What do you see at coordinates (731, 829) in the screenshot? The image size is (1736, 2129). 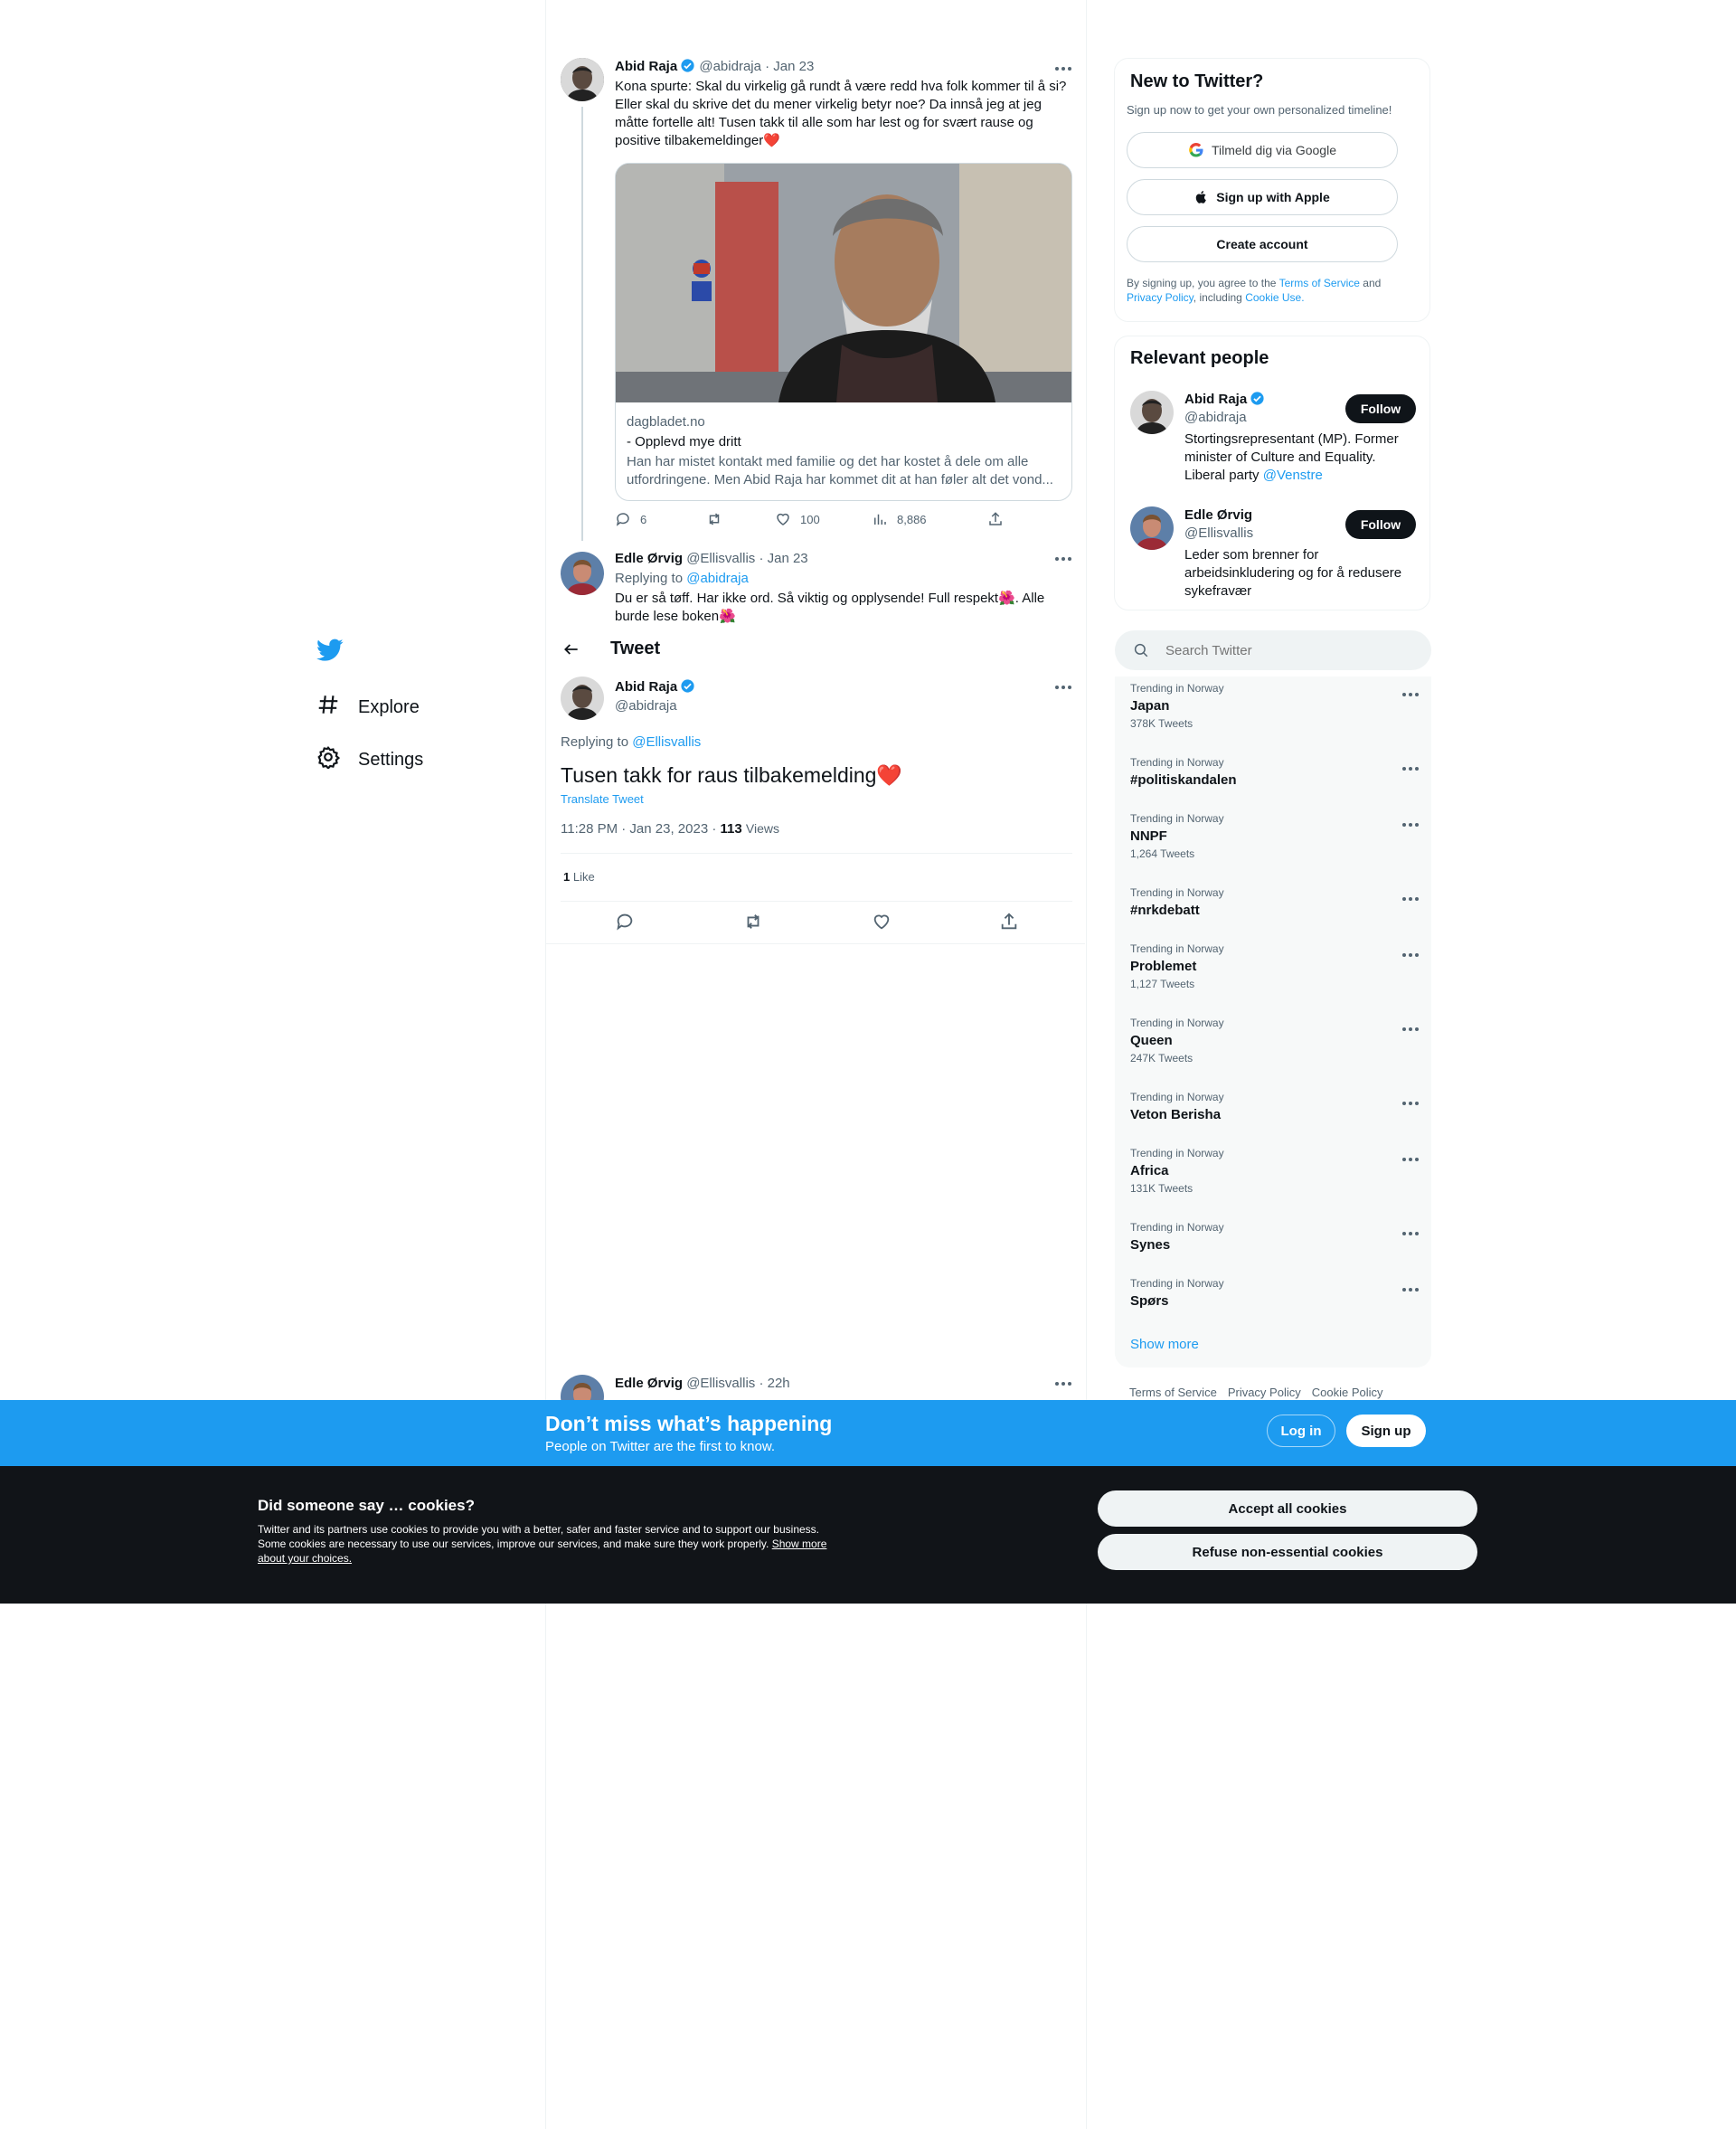 I see `views-count: 113` at bounding box center [731, 829].